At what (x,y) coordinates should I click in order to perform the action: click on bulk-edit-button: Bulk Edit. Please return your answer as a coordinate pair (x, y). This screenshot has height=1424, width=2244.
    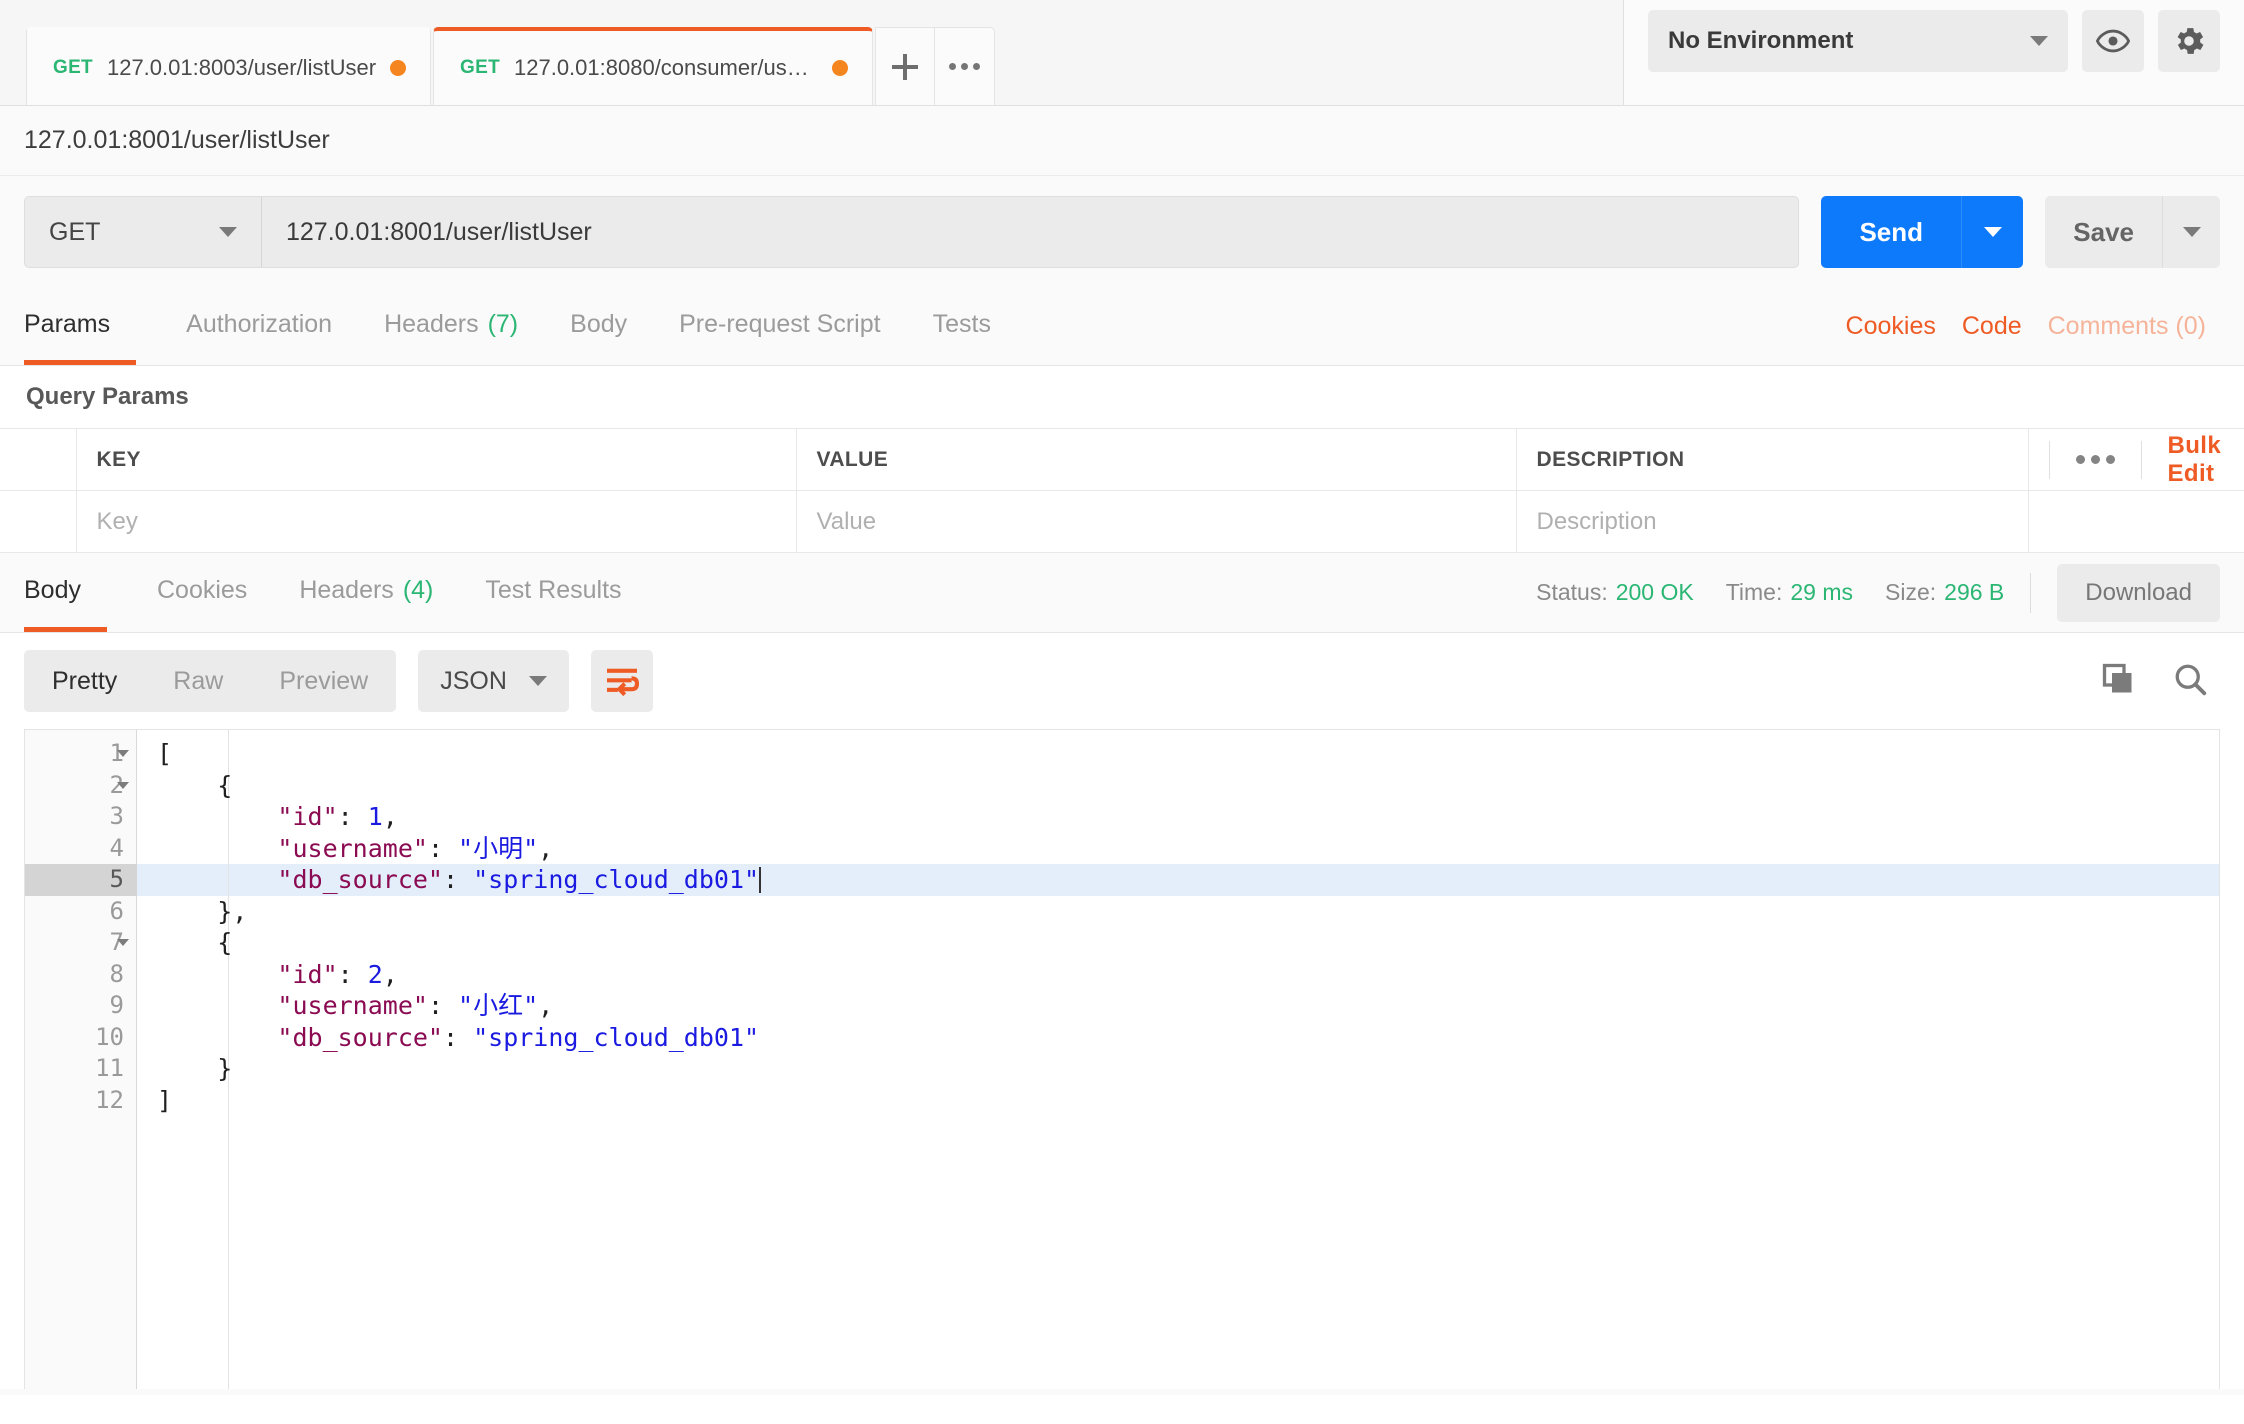
    Looking at the image, I should click on (2183, 460).